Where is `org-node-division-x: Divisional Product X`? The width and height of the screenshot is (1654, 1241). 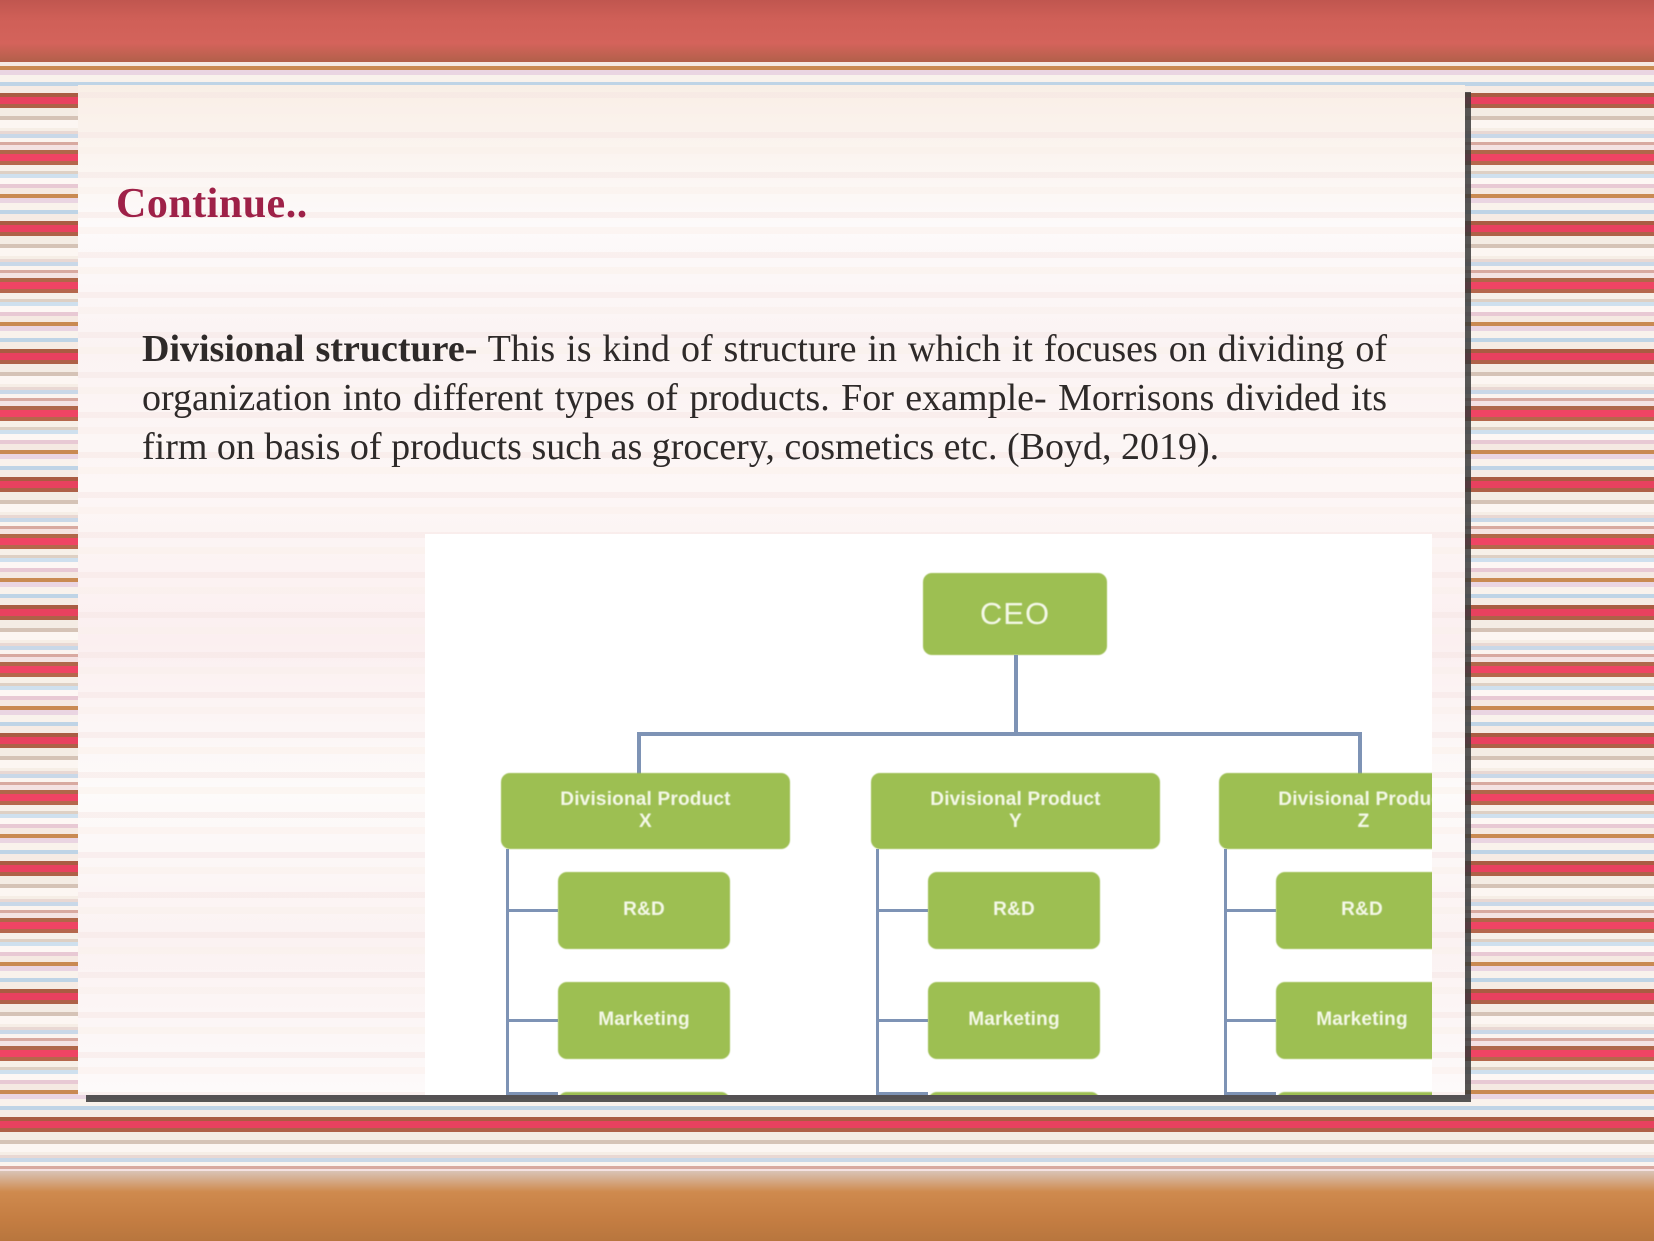 org-node-division-x: Divisional Product X is located at coordinates (645, 811).